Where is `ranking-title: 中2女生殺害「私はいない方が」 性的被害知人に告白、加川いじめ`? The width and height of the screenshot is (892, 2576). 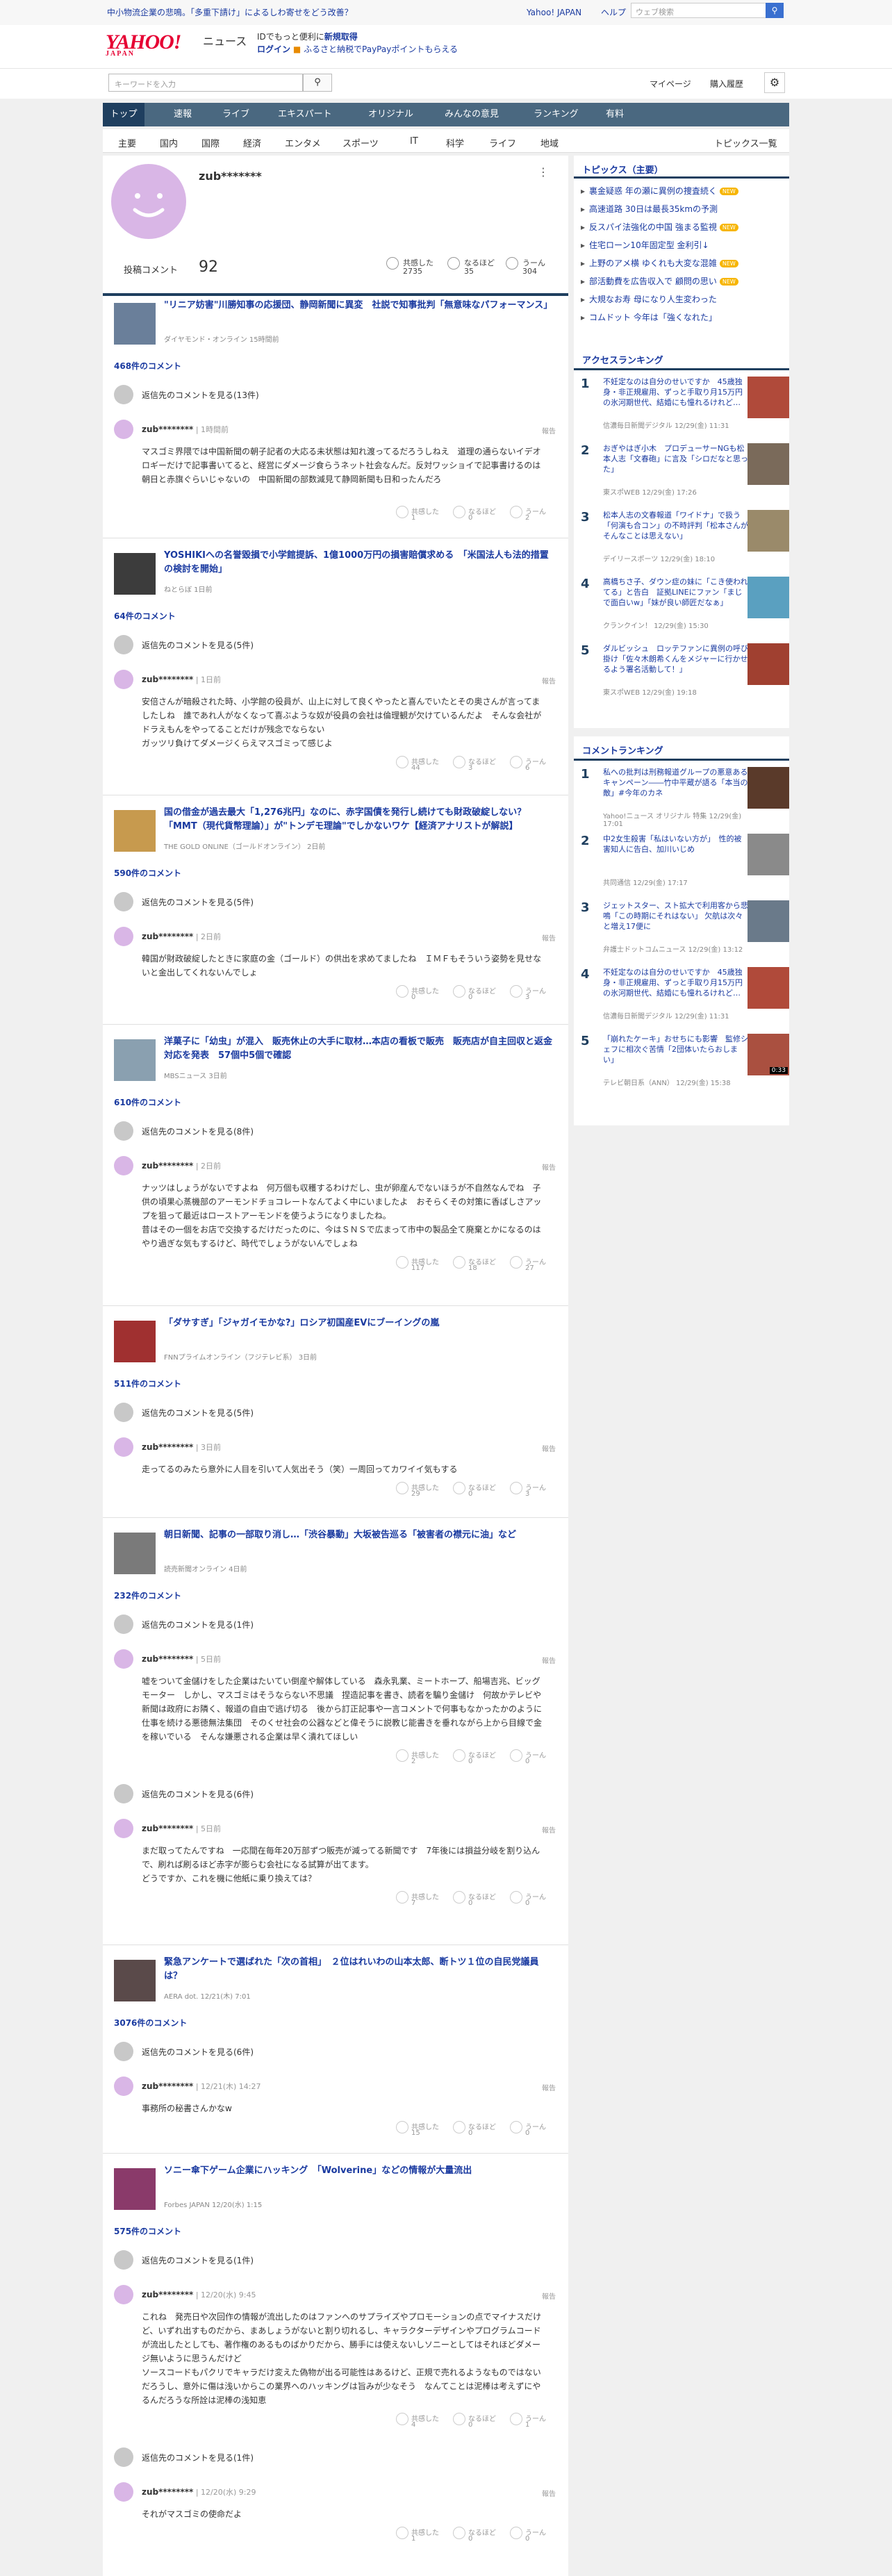 ranking-title: 中2女生殺害「私はいない方が」 性的被害知人に告白、加川いじめ is located at coordinates (676, 844).